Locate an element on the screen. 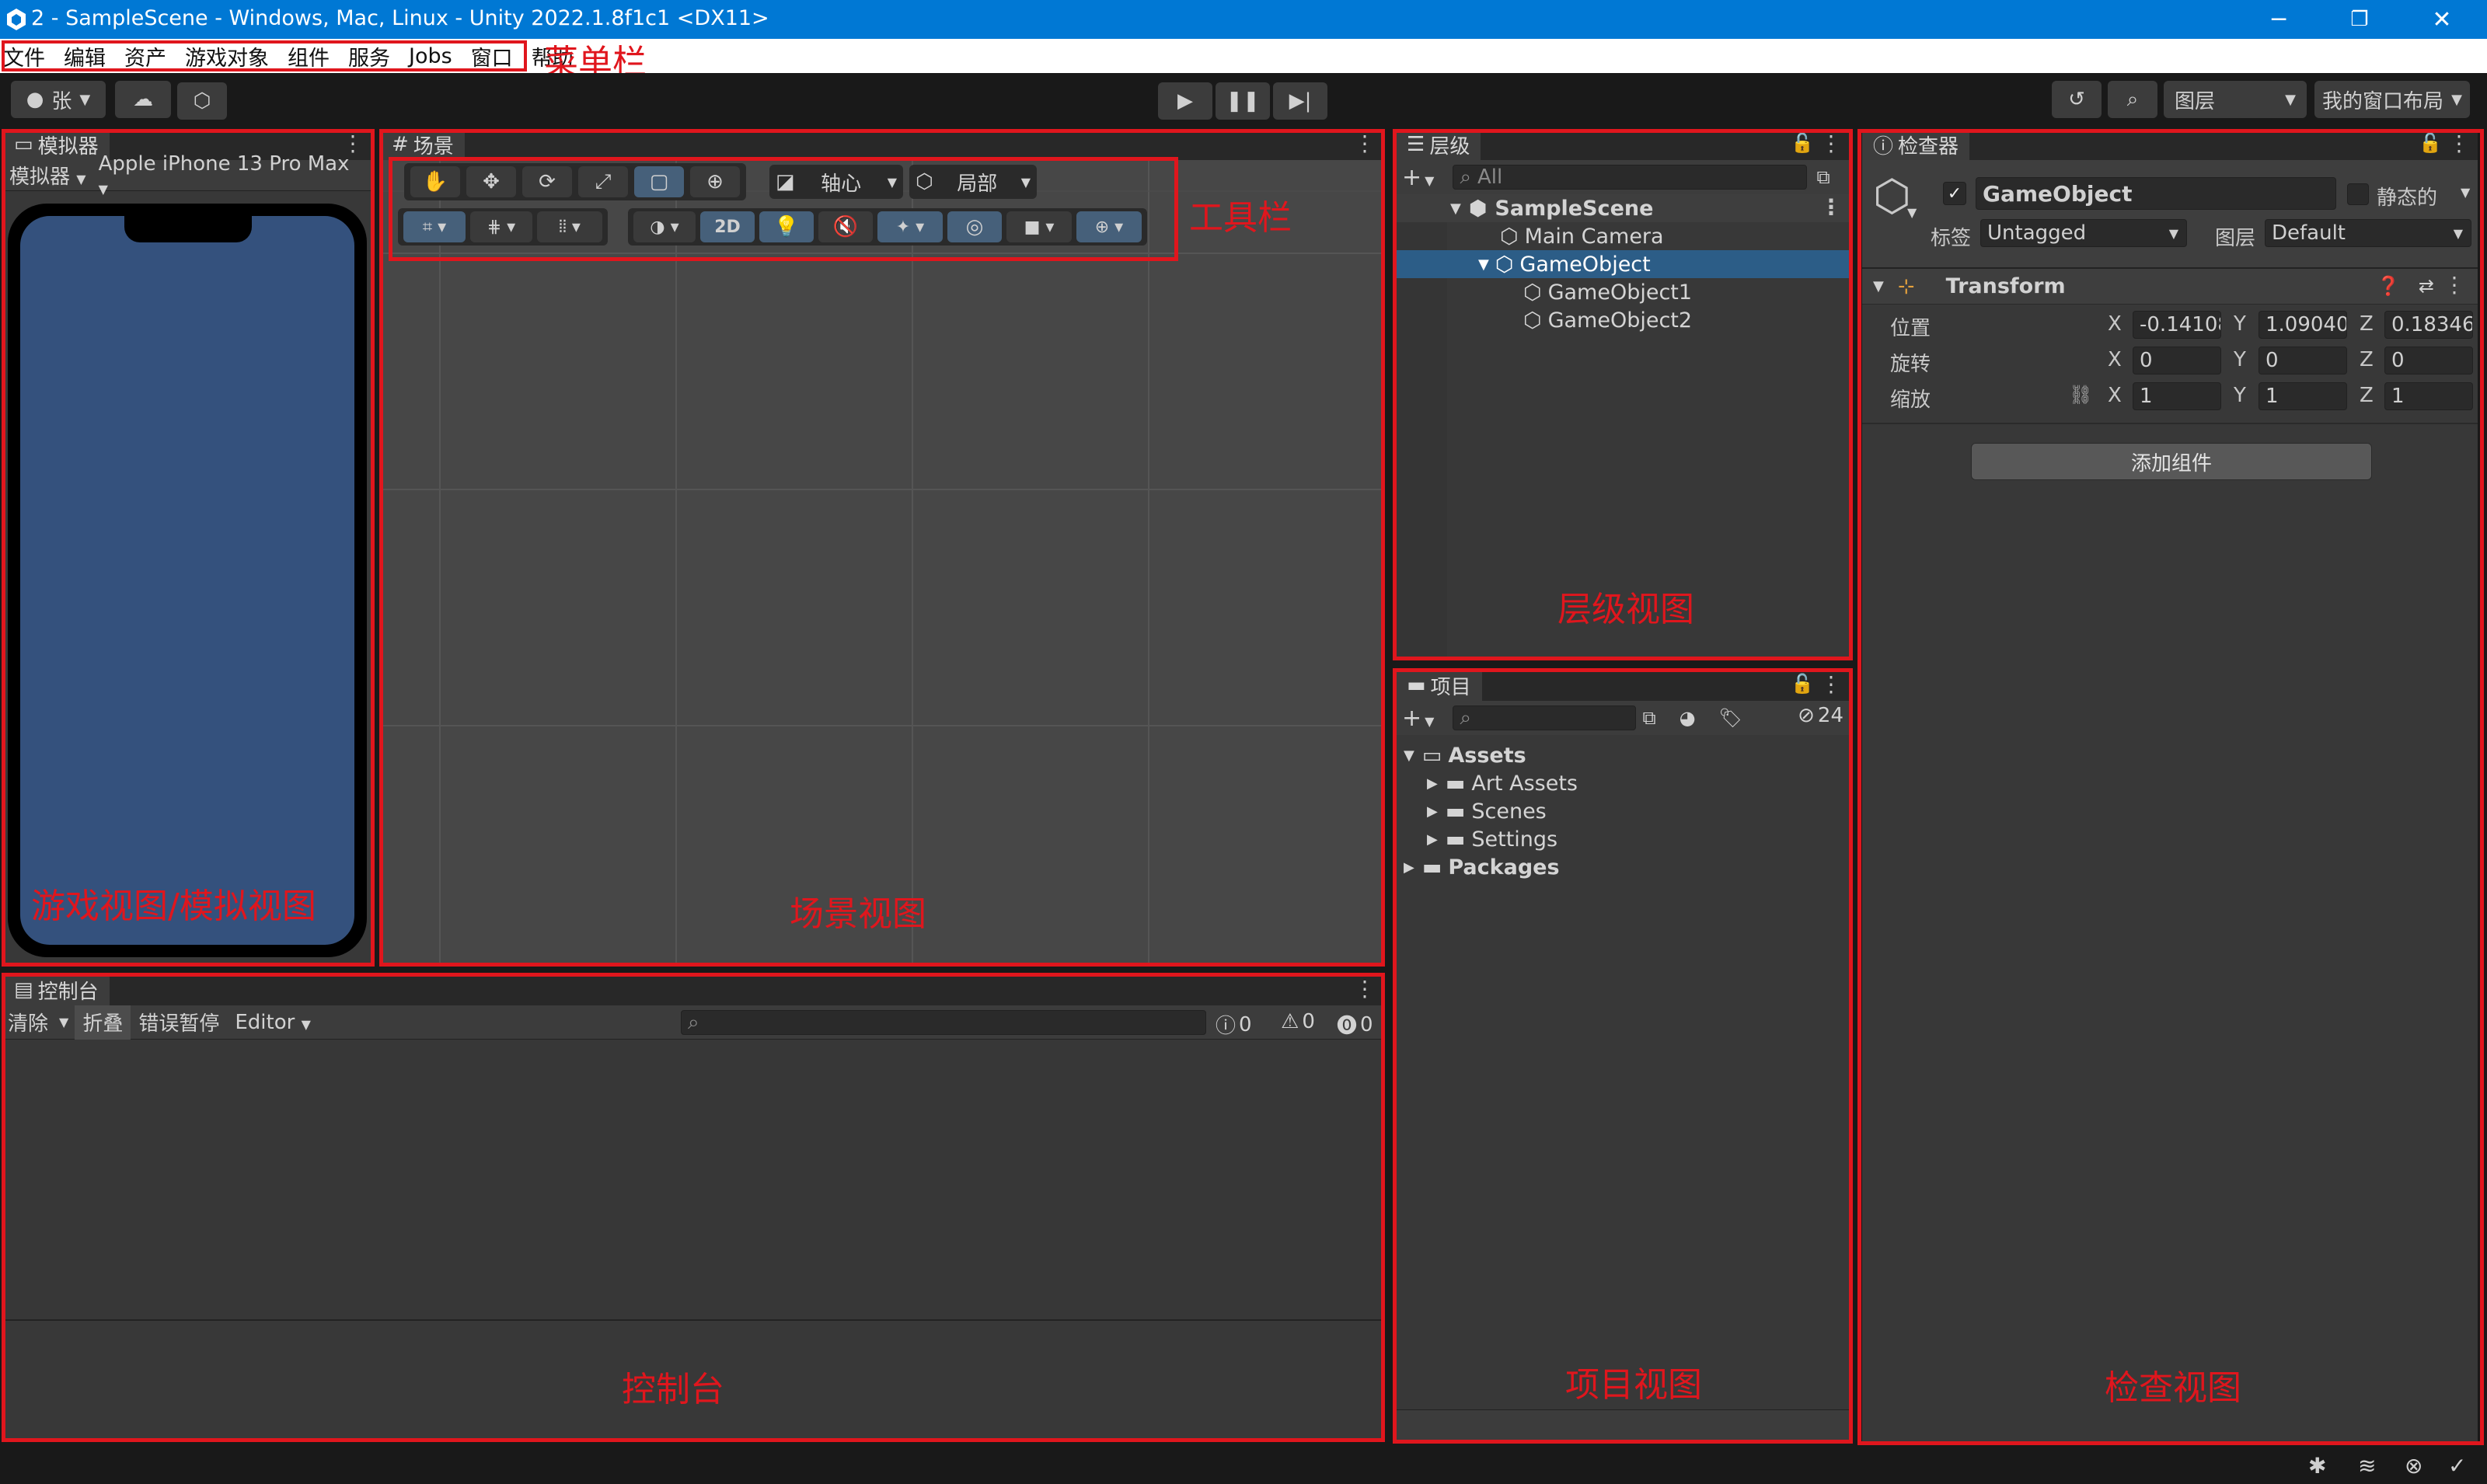 This screenshot has height=1484, width=2487. main-toolbar: ● 张 ▼ ☁ ⬡ ▶ ❚❚ ▶| ↺ ⌕ 图层 ▼ 我的窗口布局 ▼ is located at coordinates (1243, 99).